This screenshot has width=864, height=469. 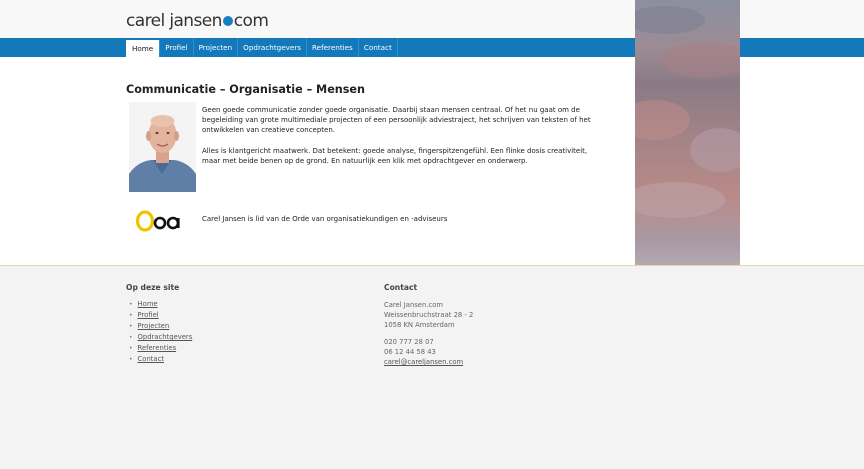 I want to click on nav-item-profiel: Profiel, so click(x=177, y=47).